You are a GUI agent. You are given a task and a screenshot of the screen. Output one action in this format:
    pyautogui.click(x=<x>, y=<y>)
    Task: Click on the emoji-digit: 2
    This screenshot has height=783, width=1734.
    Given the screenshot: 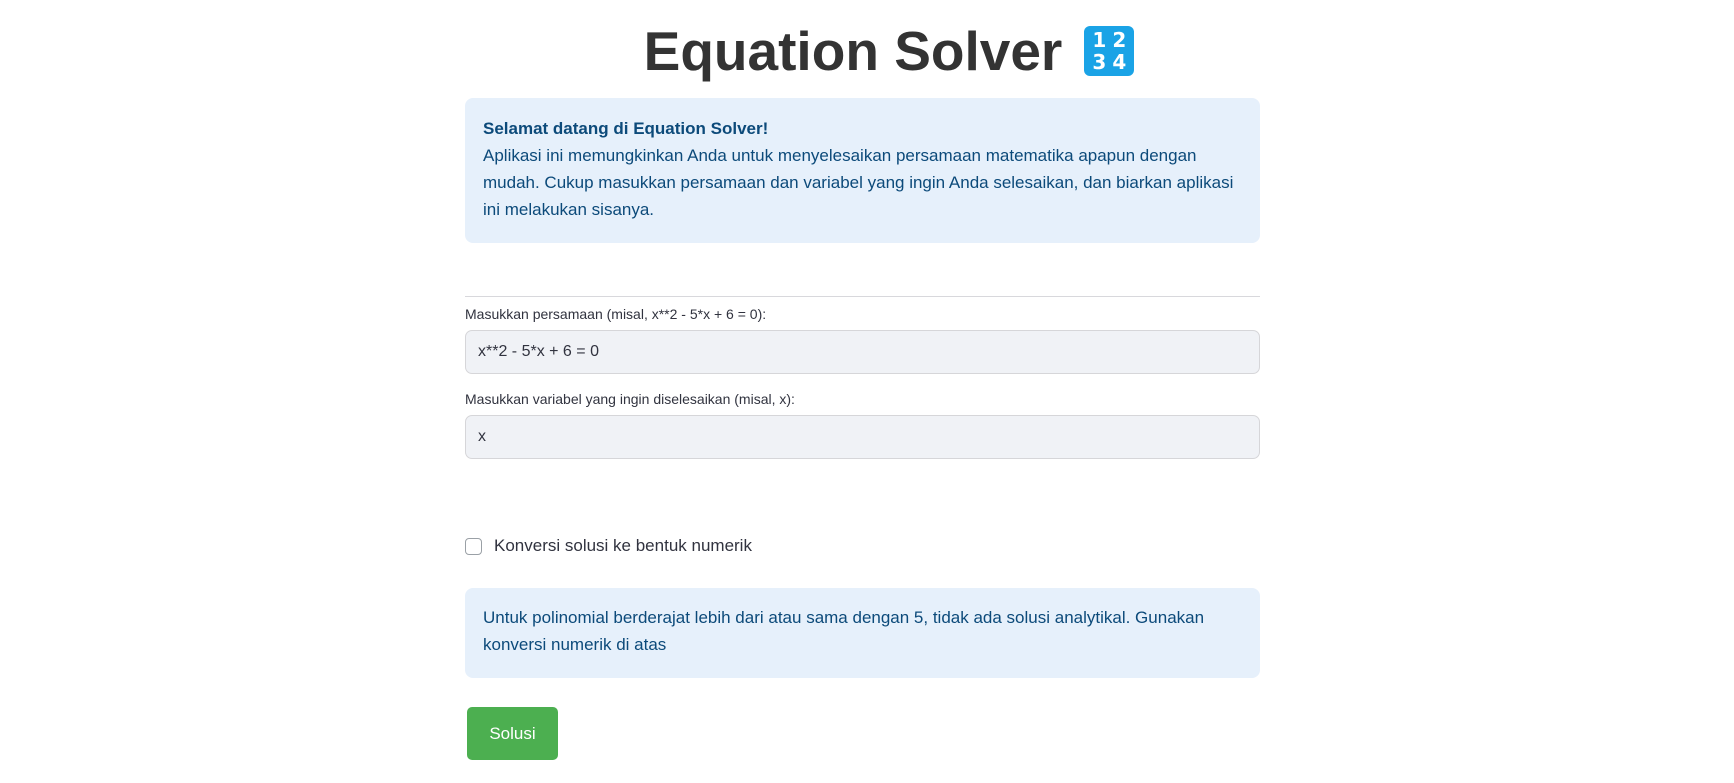 What is the action you would take?
    pyautogui.click(x=1119, y=40)
    